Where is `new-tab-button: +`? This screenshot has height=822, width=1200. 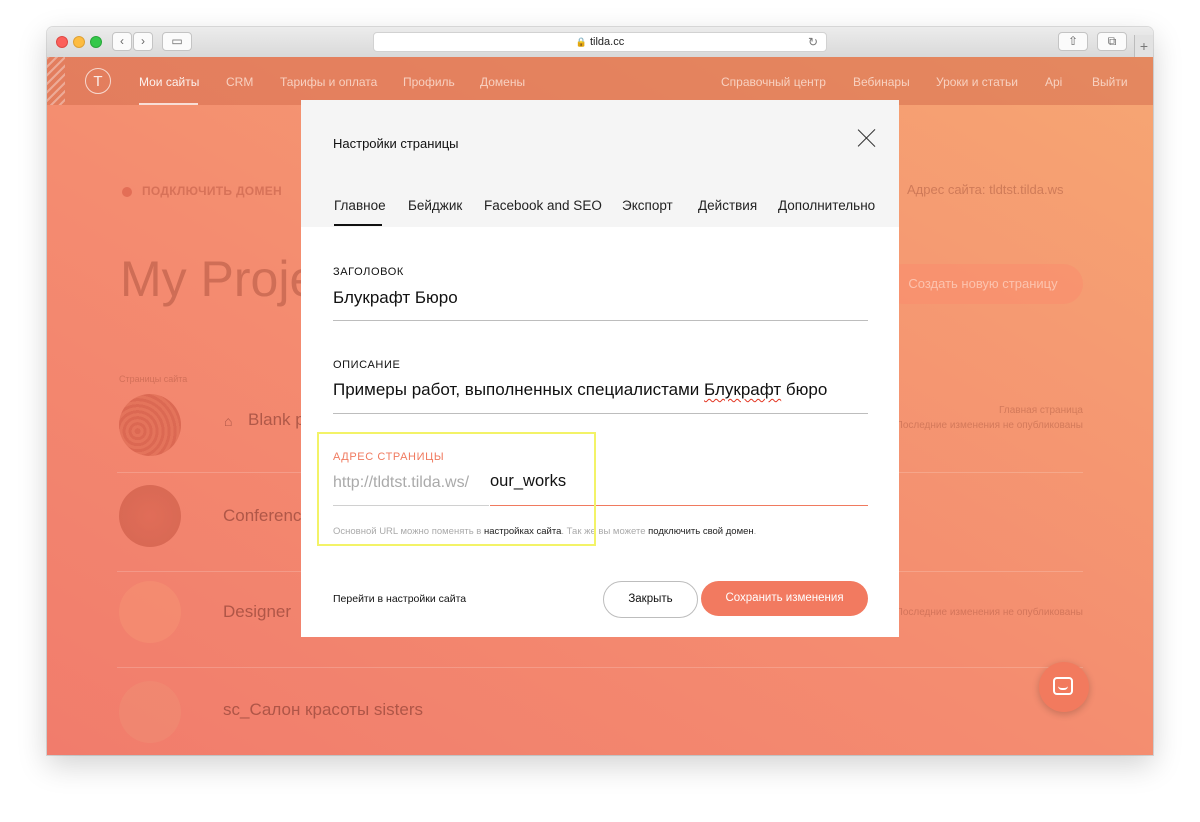 new-tab-button: + is located at coordinates (1143, 46).